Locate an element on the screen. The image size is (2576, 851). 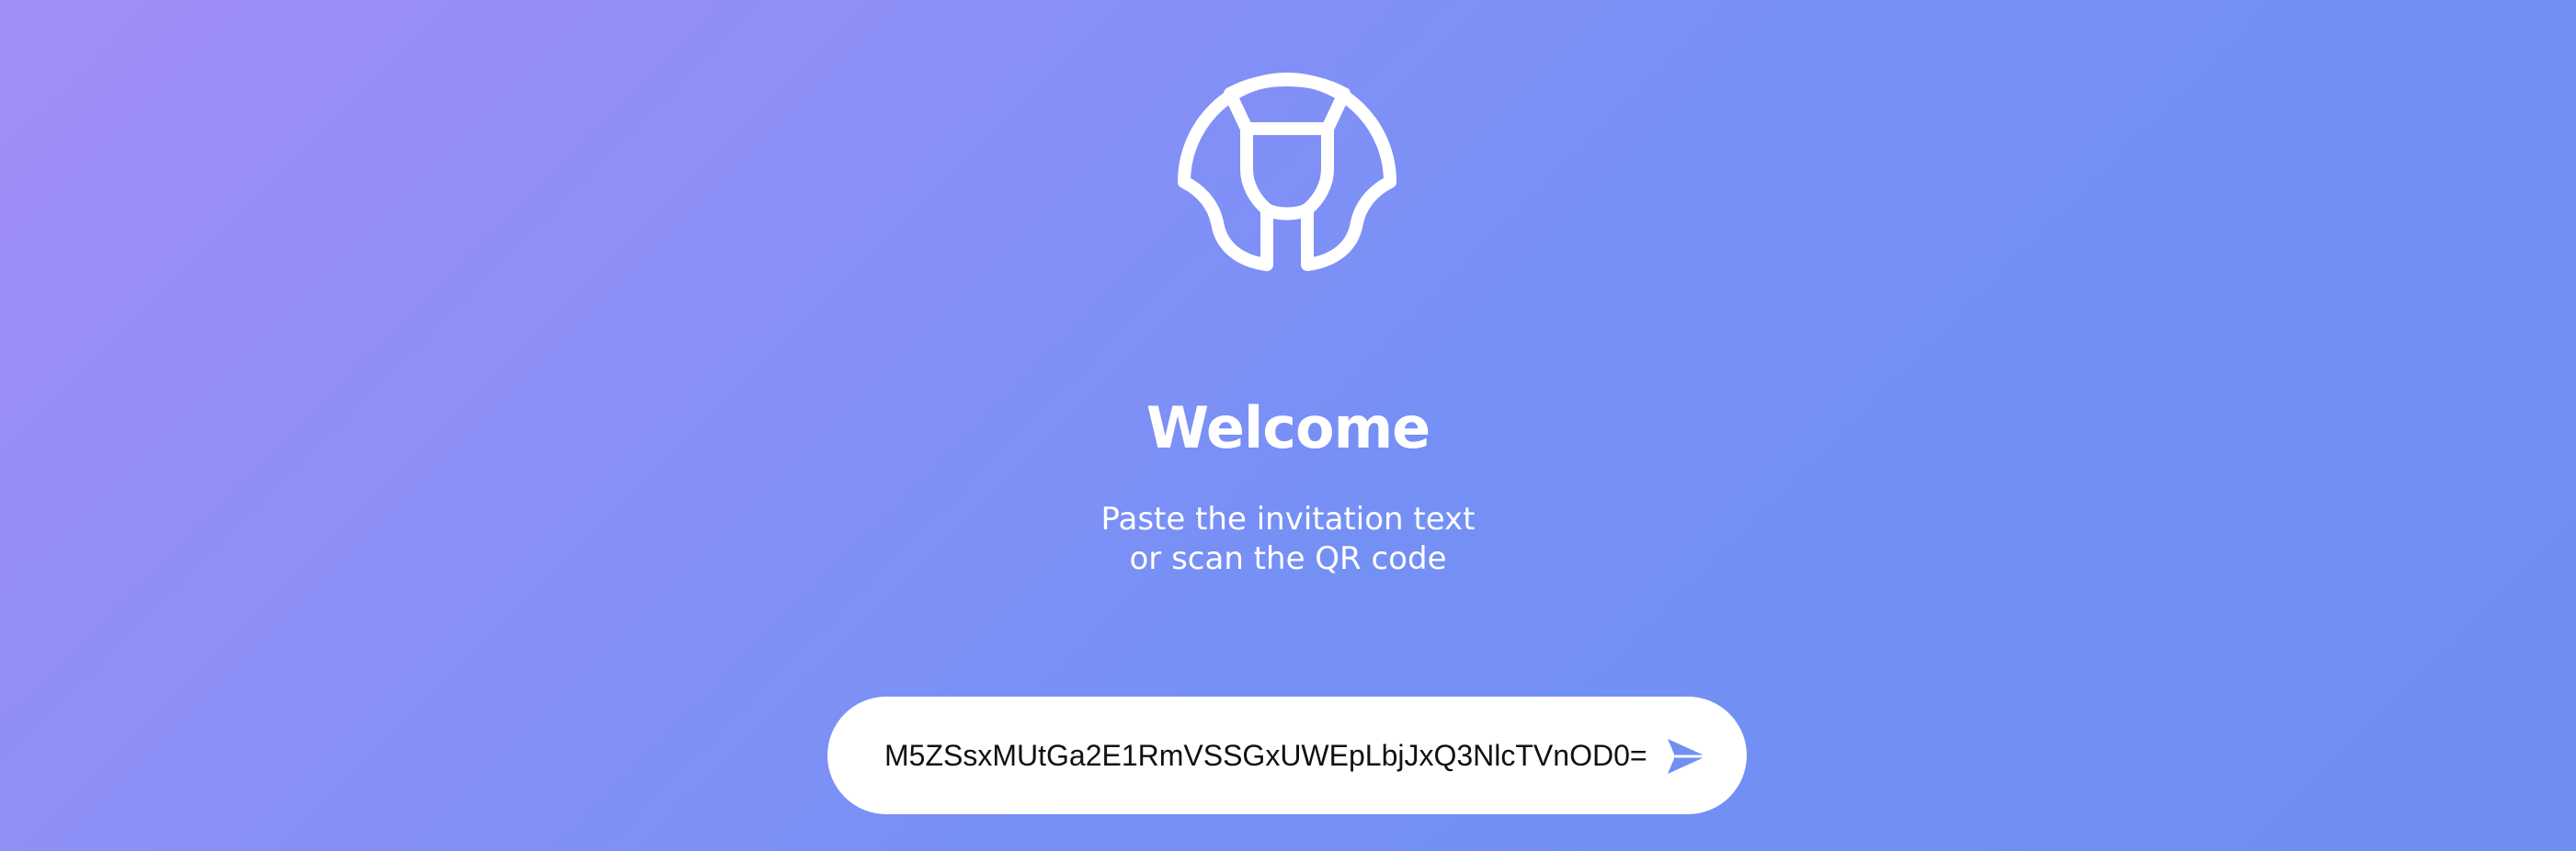
invitation-input-container is located at coordinates (1287, 755).